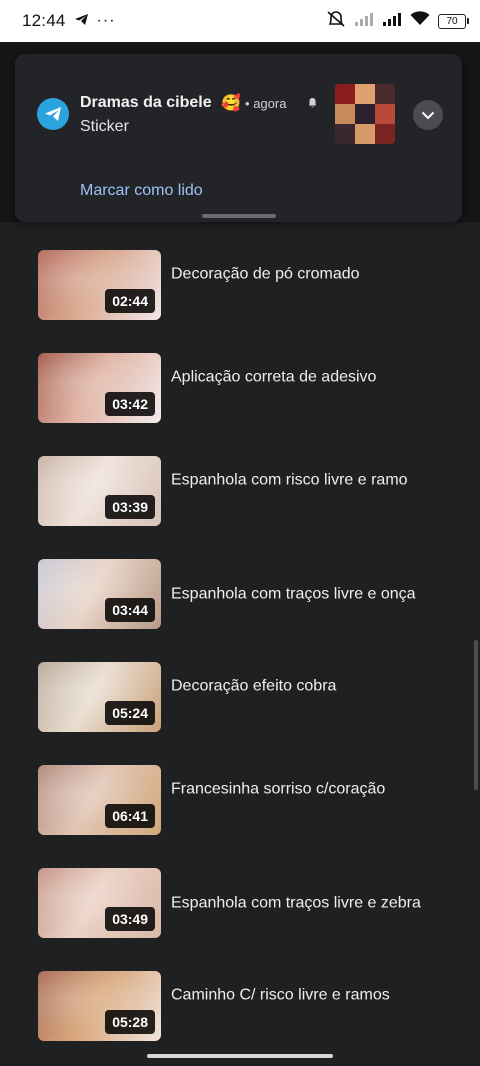  Describe the element at coordinates (231, 103) in the screenshot. I see `notification-emoji: 🥰` at that location.